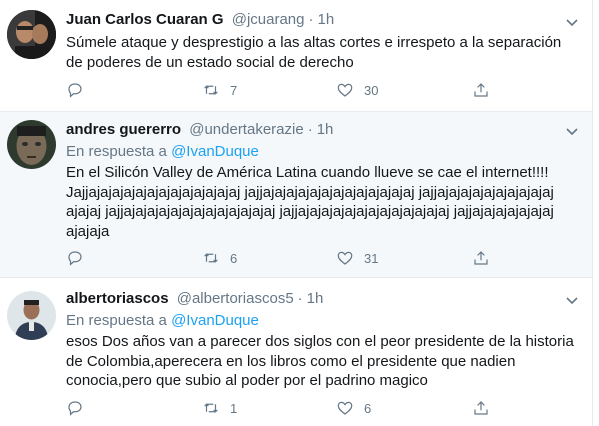  What do you see at coordinates (117, 298) in the screenshot?
I see `author-name: albertoriascos` at bounding box center [117, 298].